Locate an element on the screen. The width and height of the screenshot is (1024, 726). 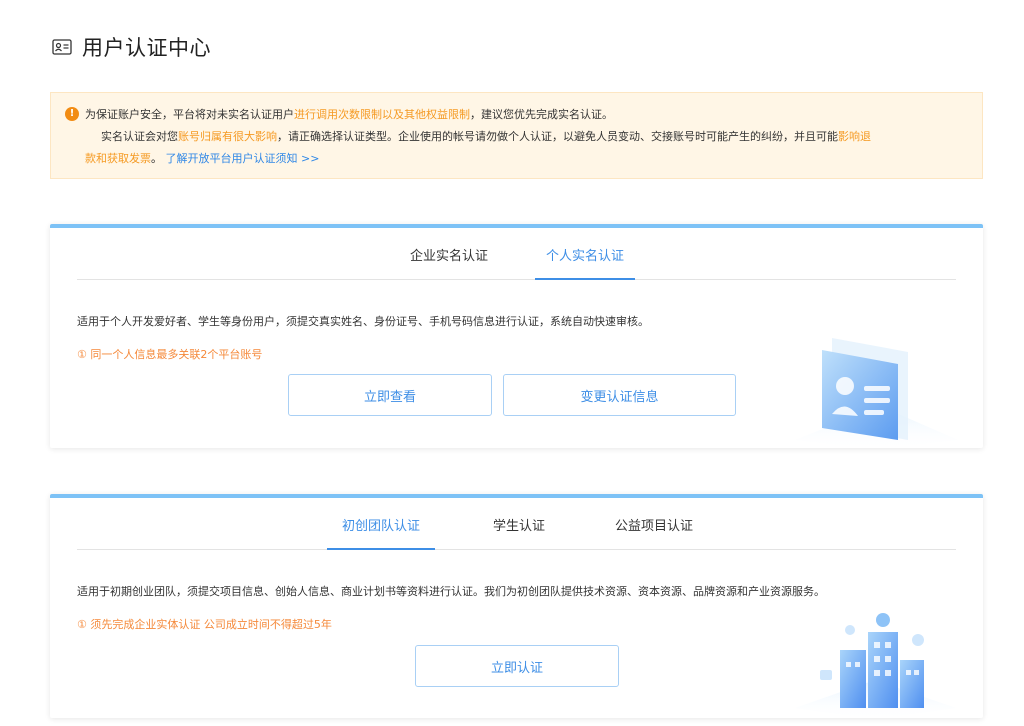
notice-text: 。 is located at coordinates (156, 158).